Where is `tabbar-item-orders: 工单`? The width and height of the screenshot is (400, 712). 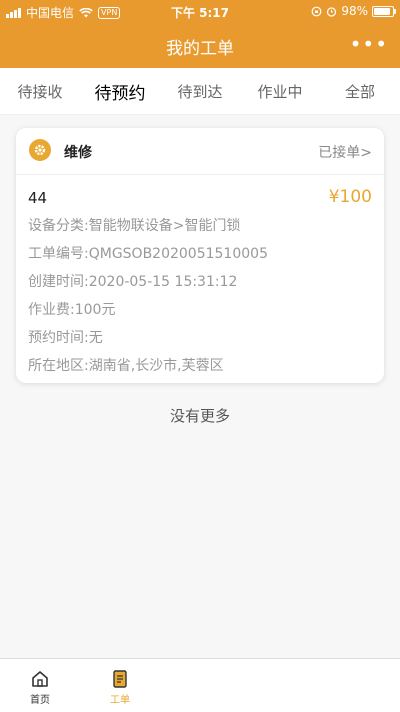 tabbar-item-orders: 工单 is located at coordinates (120, 687).